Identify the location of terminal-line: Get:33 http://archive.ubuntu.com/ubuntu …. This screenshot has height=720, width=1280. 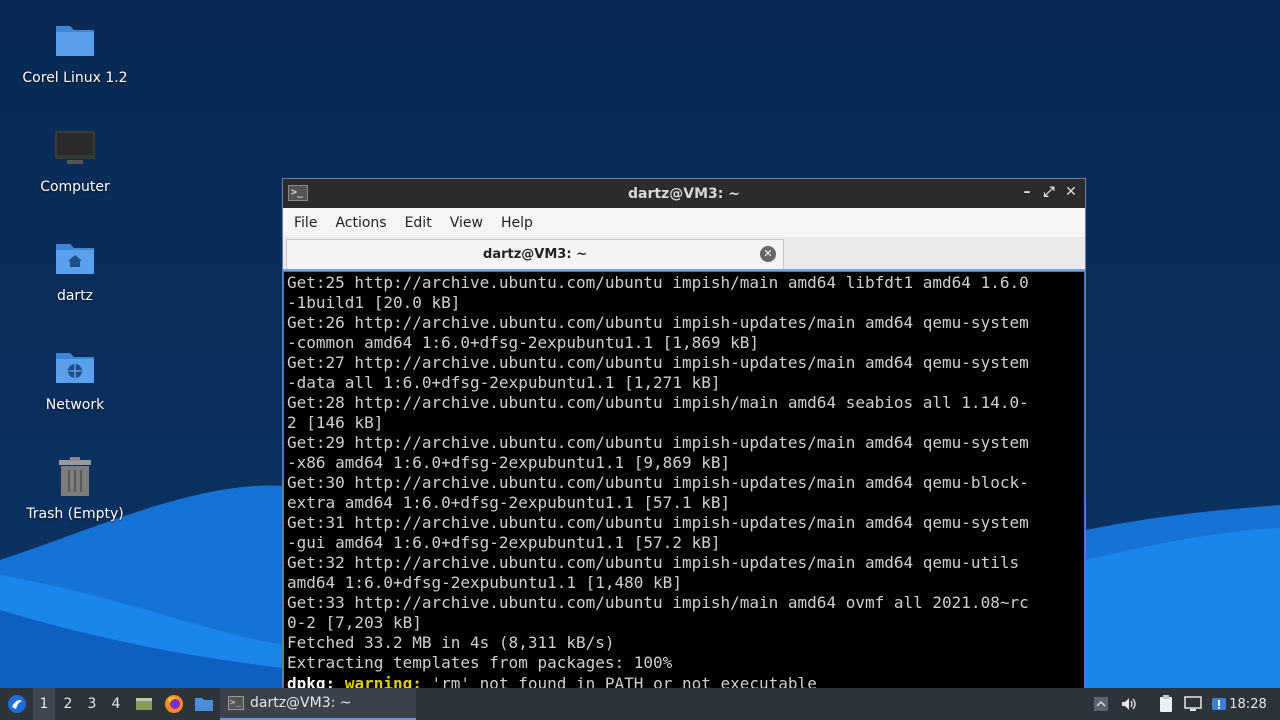
(658, 602).